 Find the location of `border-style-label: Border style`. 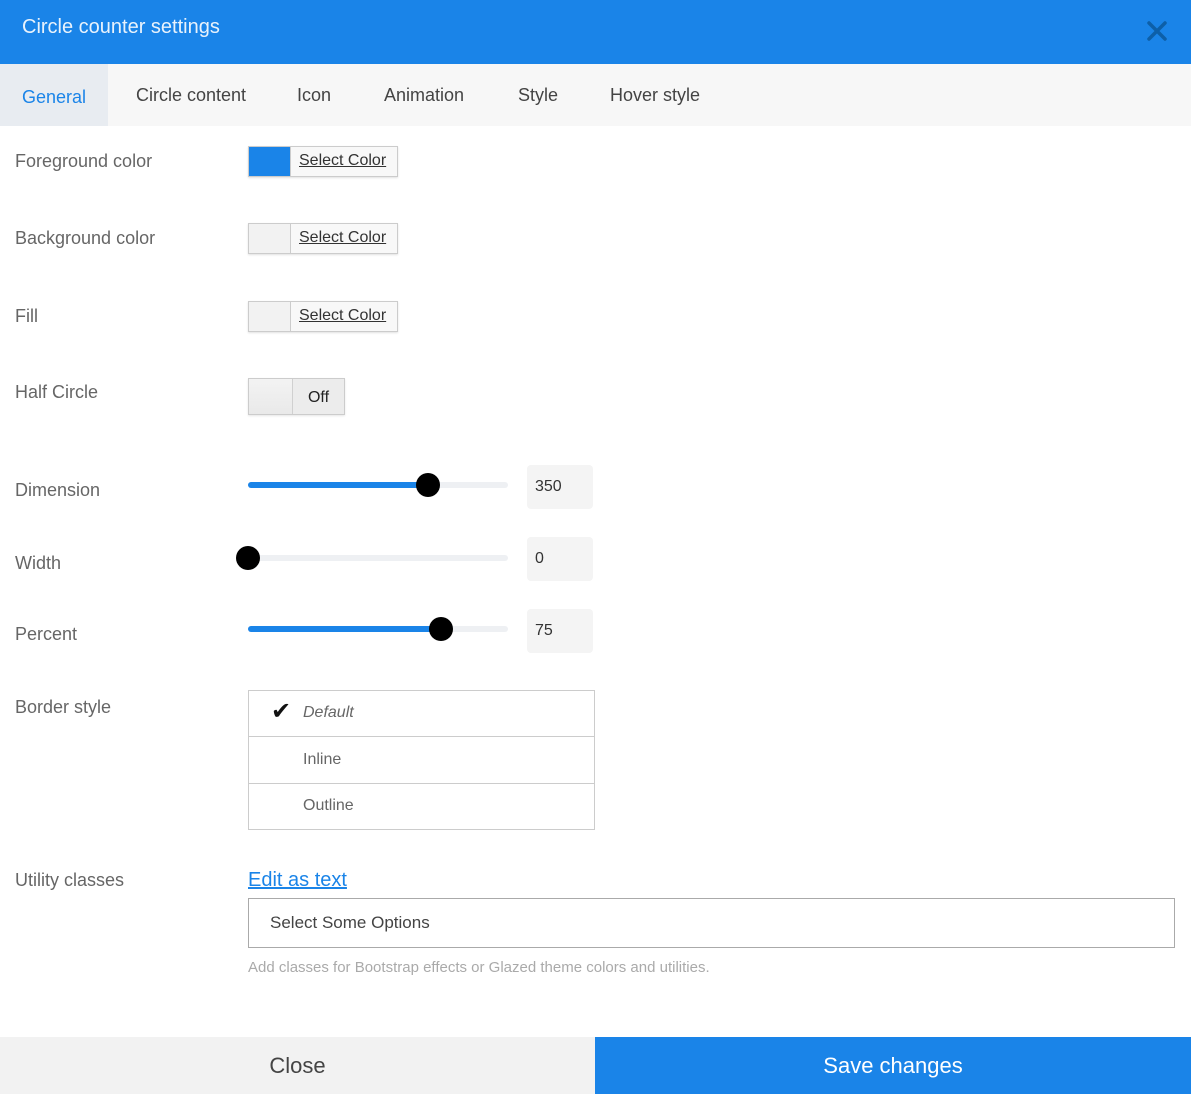

border-style-label: Border style is located at coordinates (63, 707).